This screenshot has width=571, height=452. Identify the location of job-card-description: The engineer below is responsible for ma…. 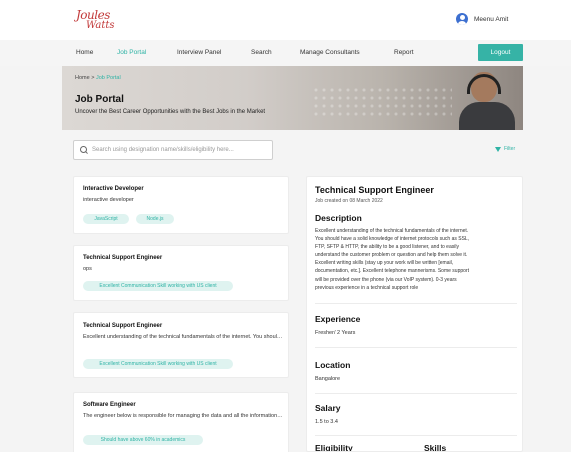
(183, 416).